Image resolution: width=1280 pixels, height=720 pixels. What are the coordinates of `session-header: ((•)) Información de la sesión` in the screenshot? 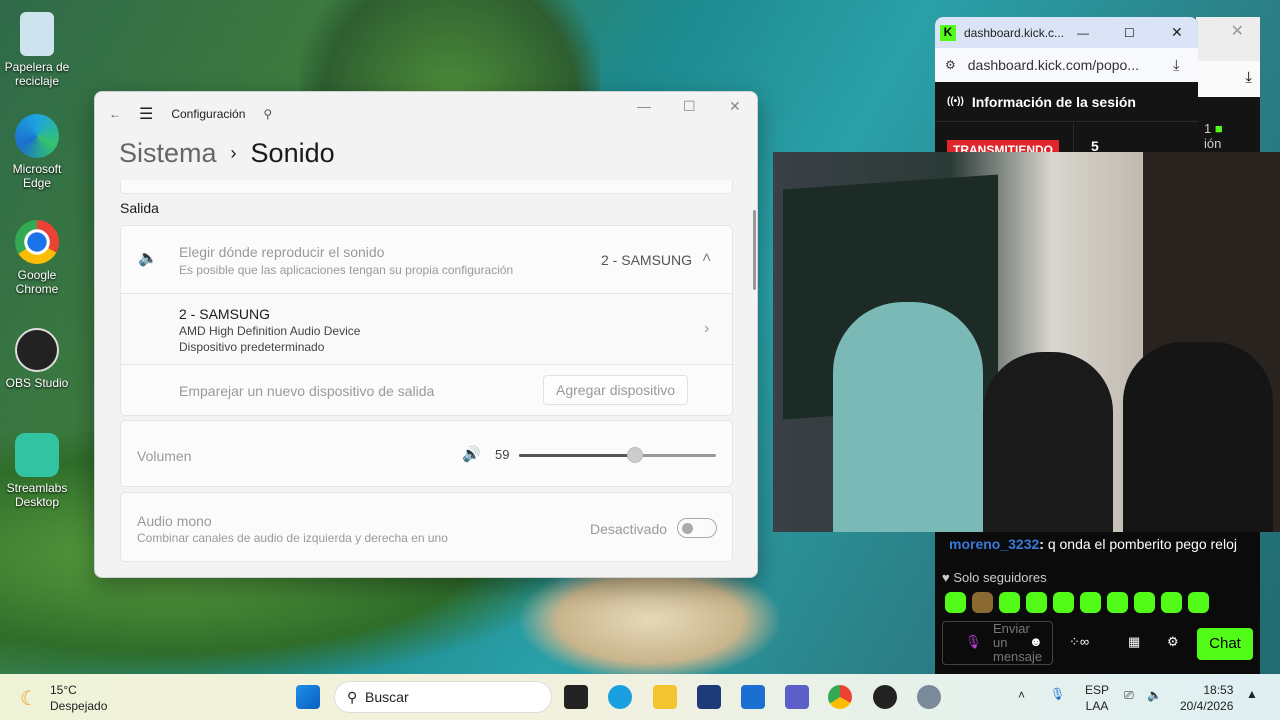 It's located at (1066, 102).